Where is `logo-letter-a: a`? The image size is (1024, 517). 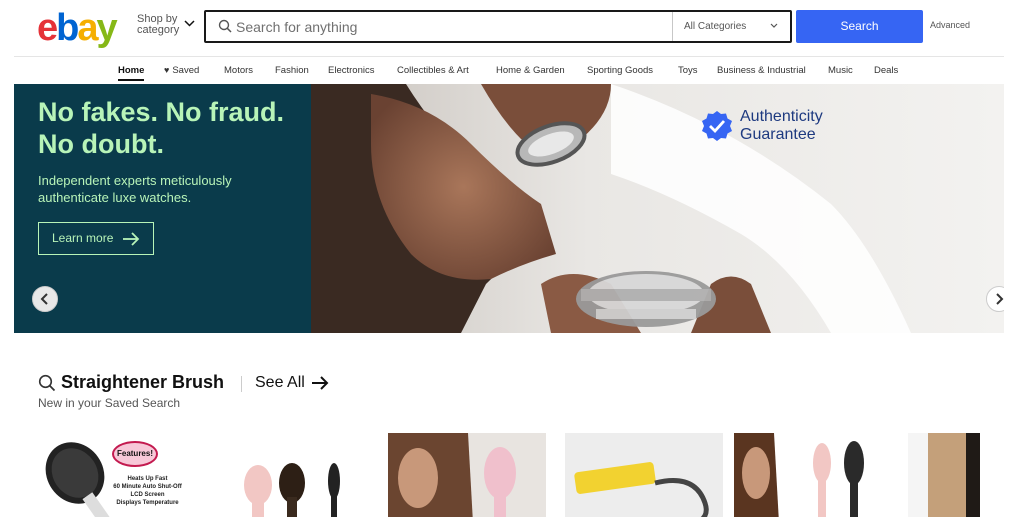
logo-letter-a: a is located at coordinates (87, 28).